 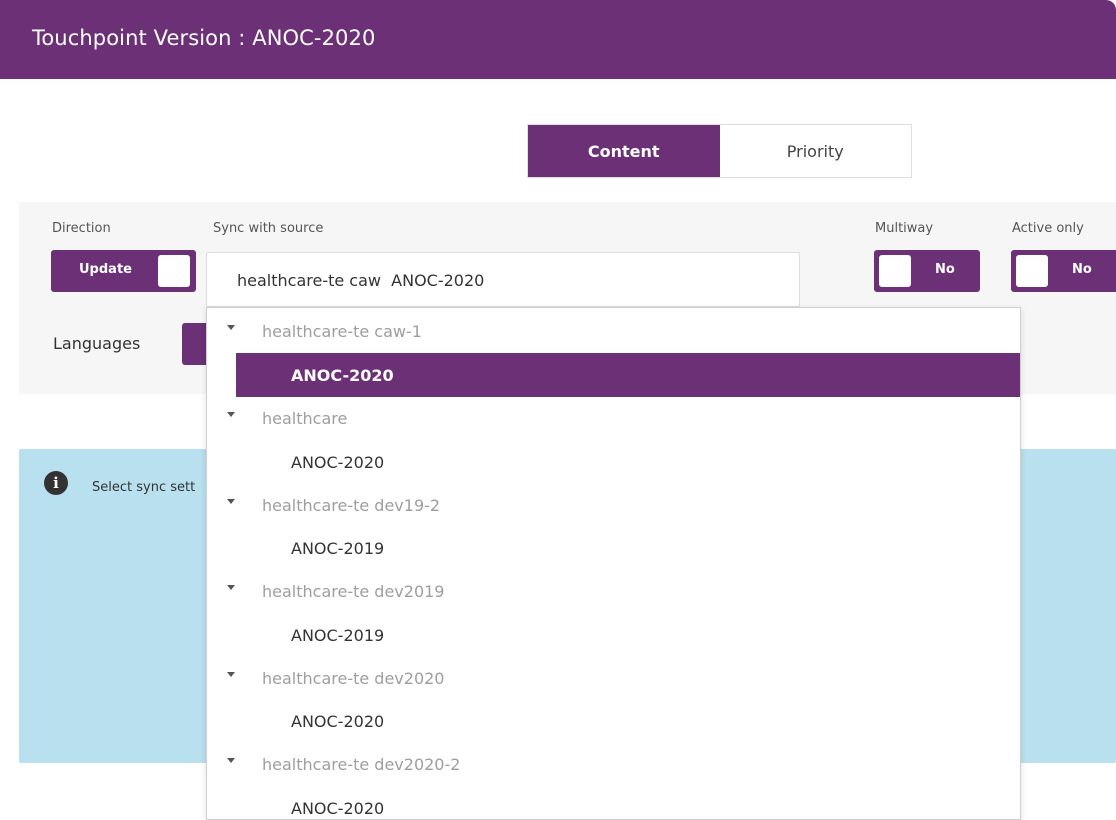 What do you see at coordinates (613, 591) in the screenshot?
I see `dropdown-group: healthcare-te dev2019` at bounding box center [613, 591].